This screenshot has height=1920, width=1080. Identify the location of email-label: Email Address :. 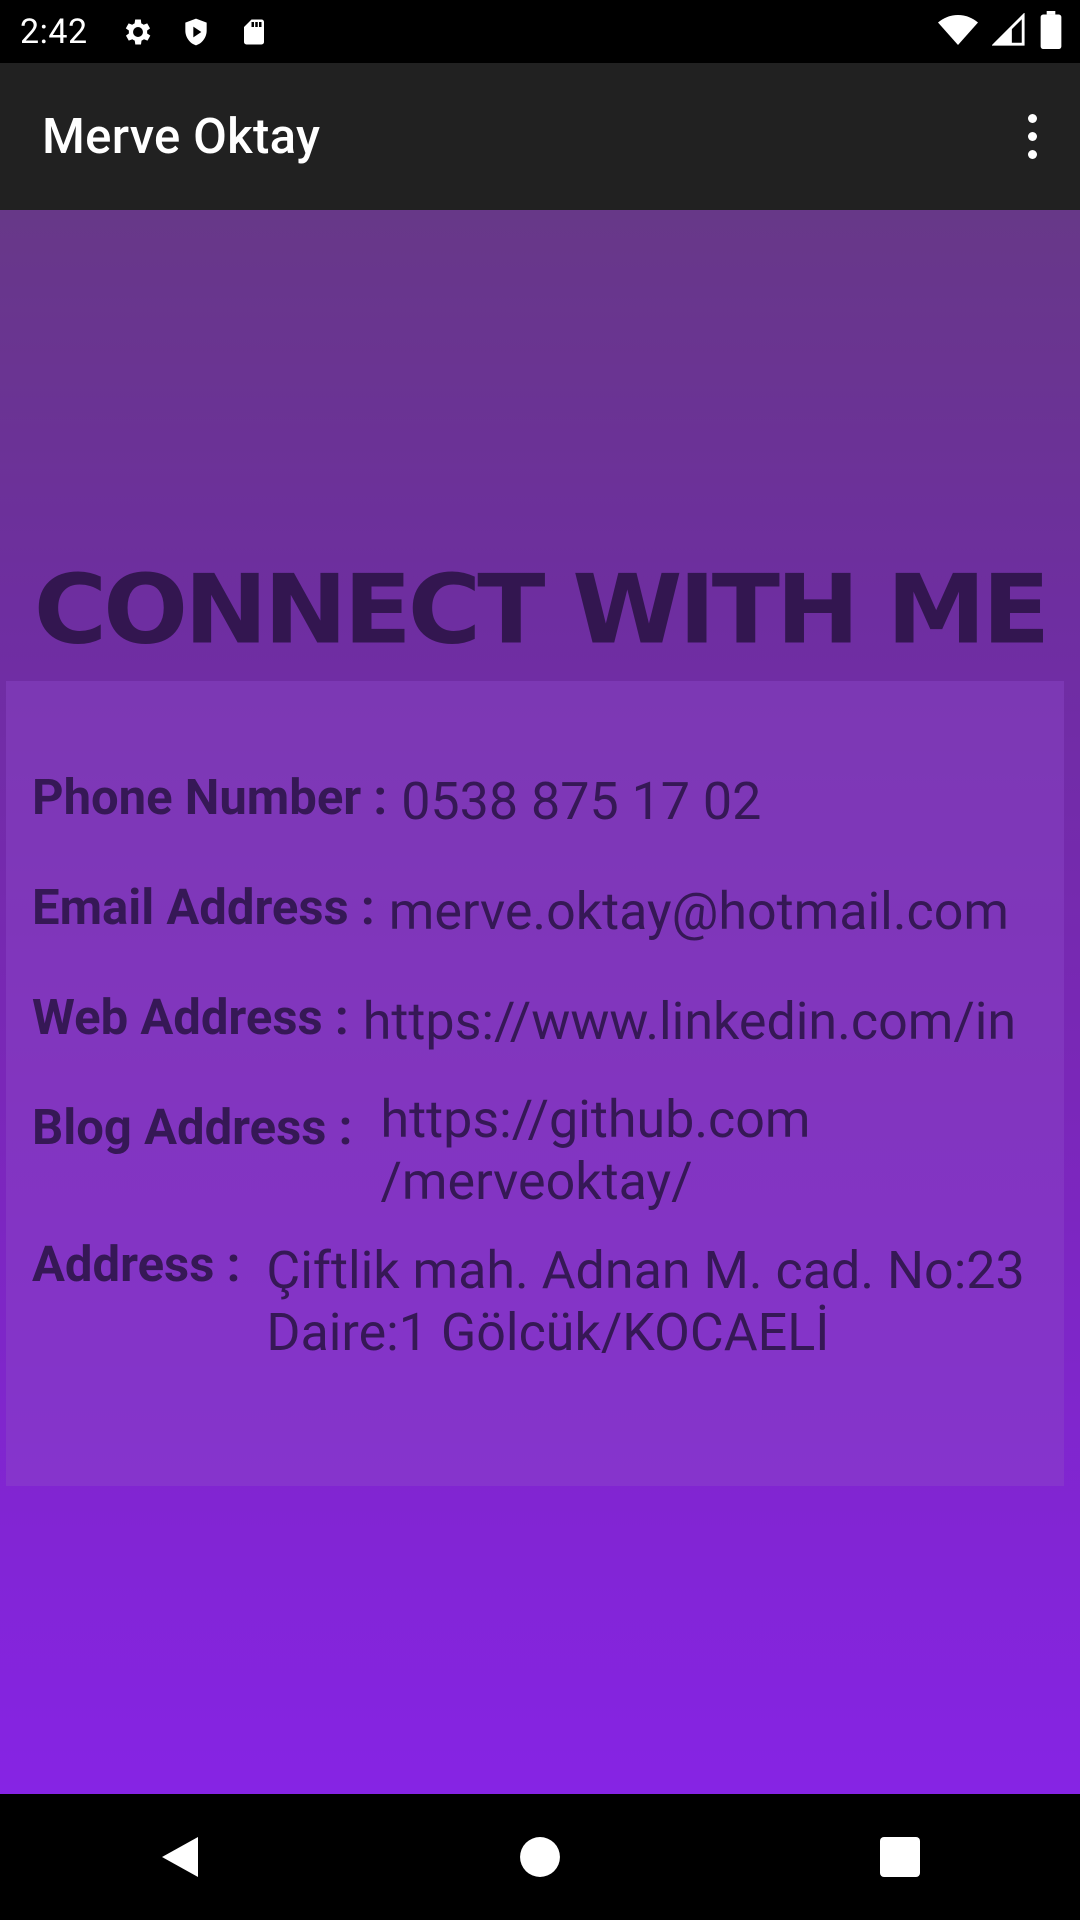
(203, 907).